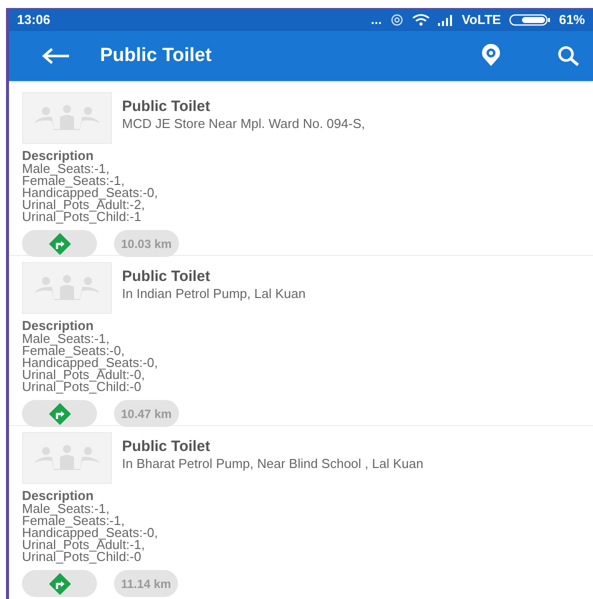  I want to click on back-arrow-icon, so click(56, 56).